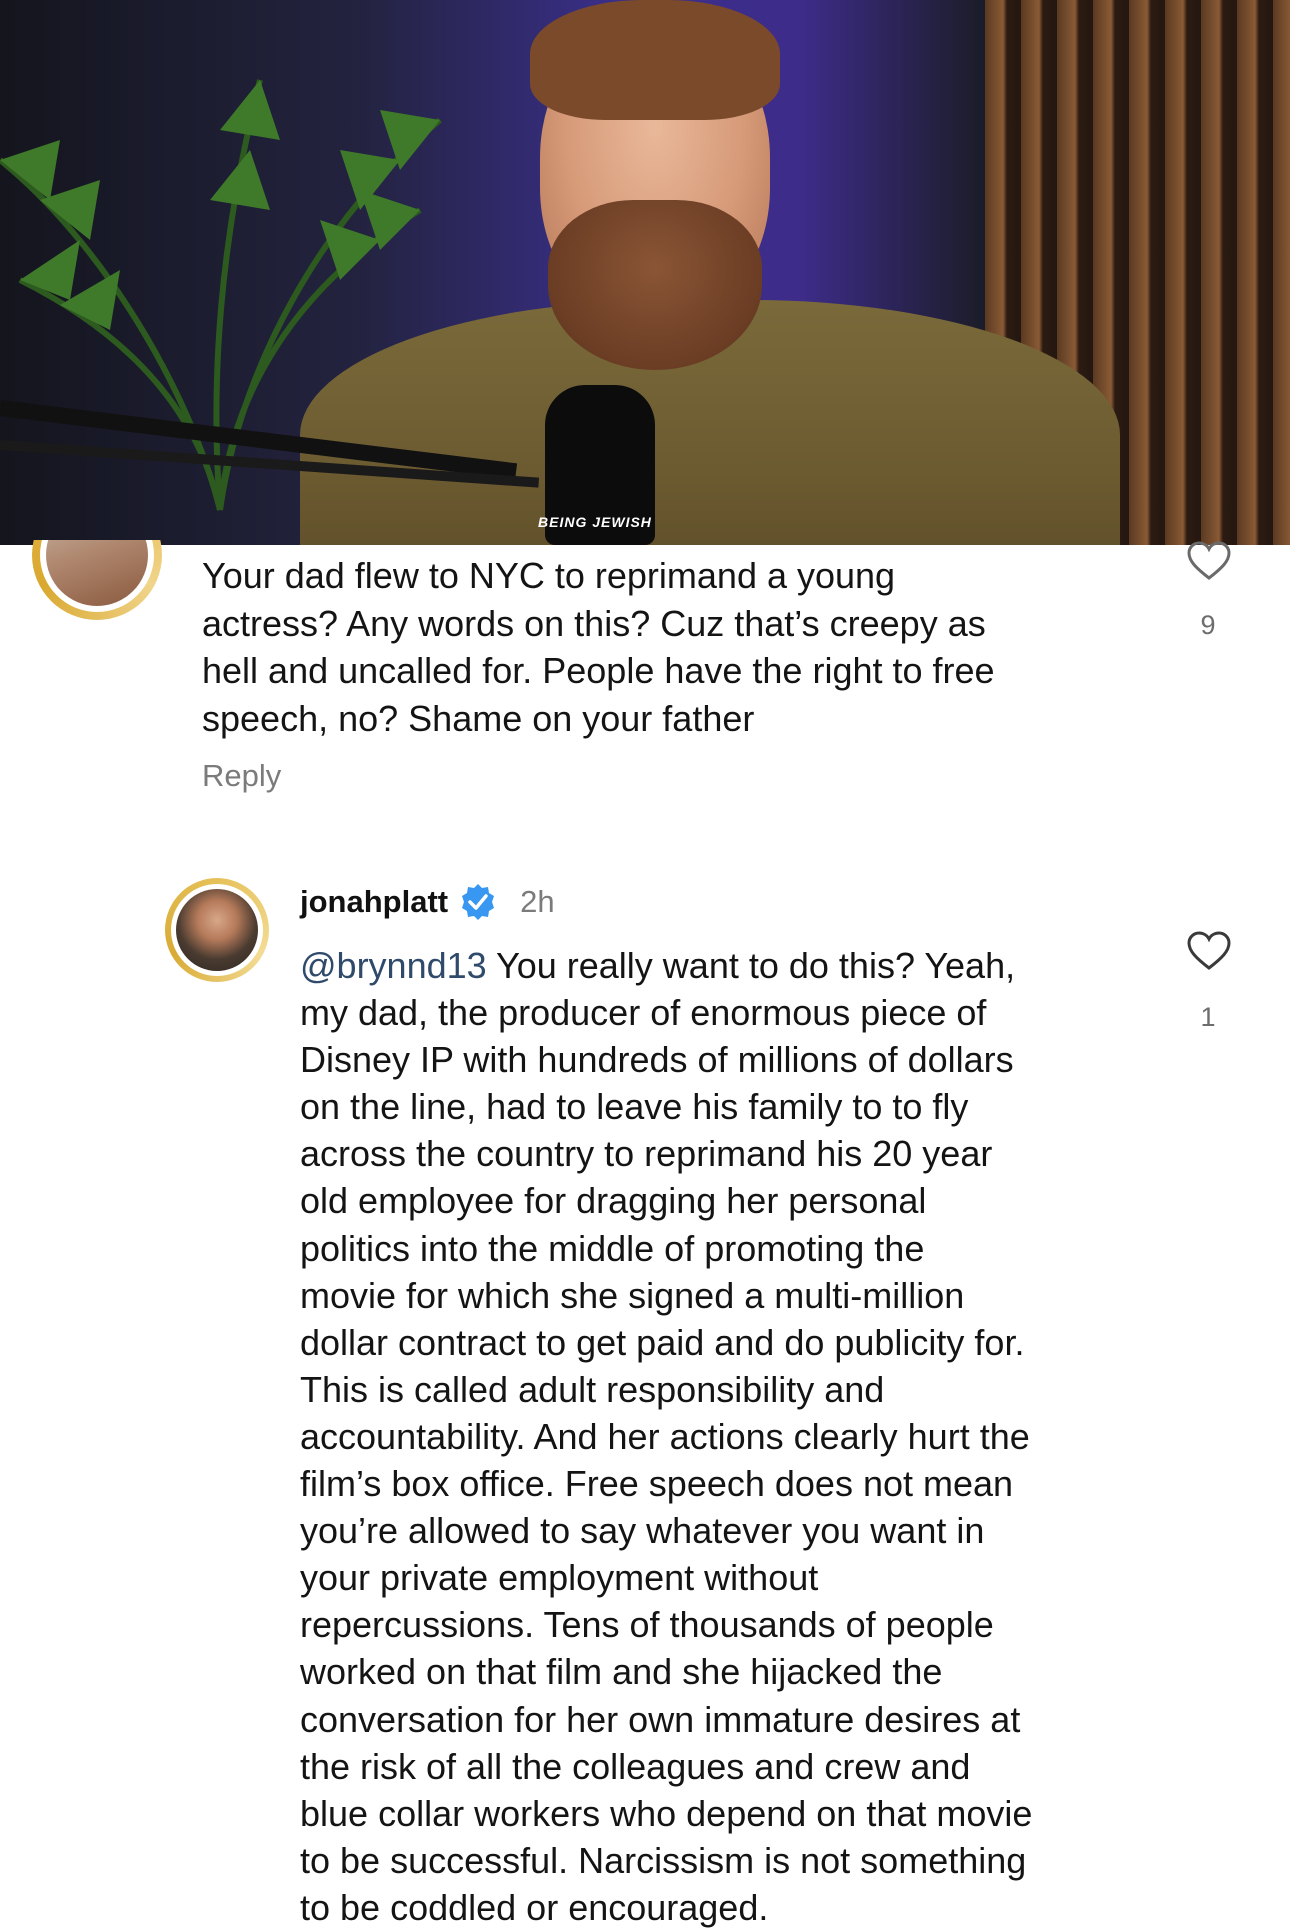 The width and height of the screenshot is (1290, 1932). What do you see at coordinates (1208, 625) in the screenshot?
I see `like-count: 9` at bounding box center [1208, 625].